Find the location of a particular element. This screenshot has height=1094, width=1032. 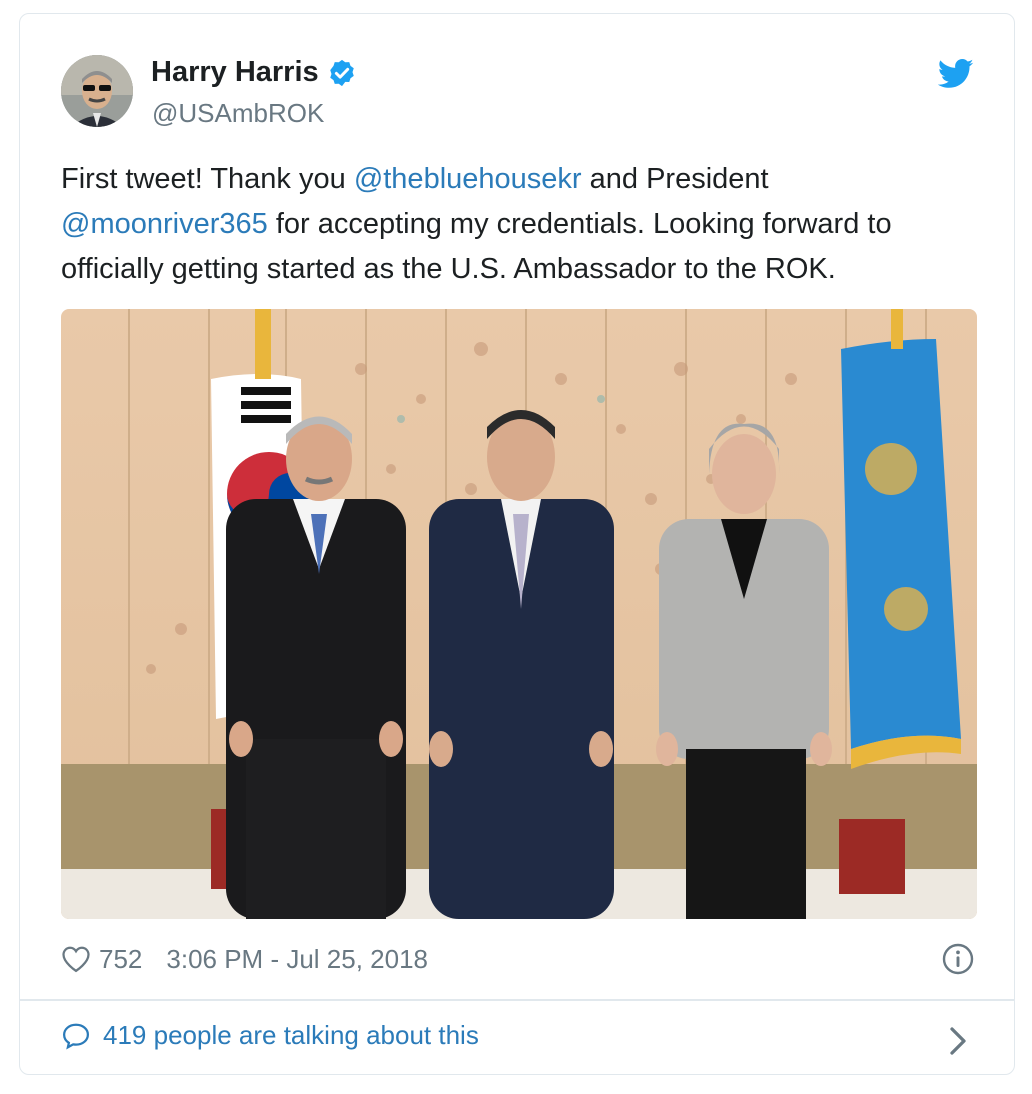

tweet-timestamp: 3:06 PM - Jul 25, 2018 is located at coordinates (297, 959).